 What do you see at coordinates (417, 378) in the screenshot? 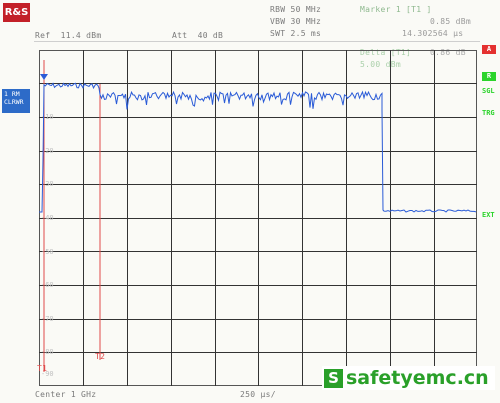
I see `watermark-text: safetyemc.cn` at bounding box center [417, 378].